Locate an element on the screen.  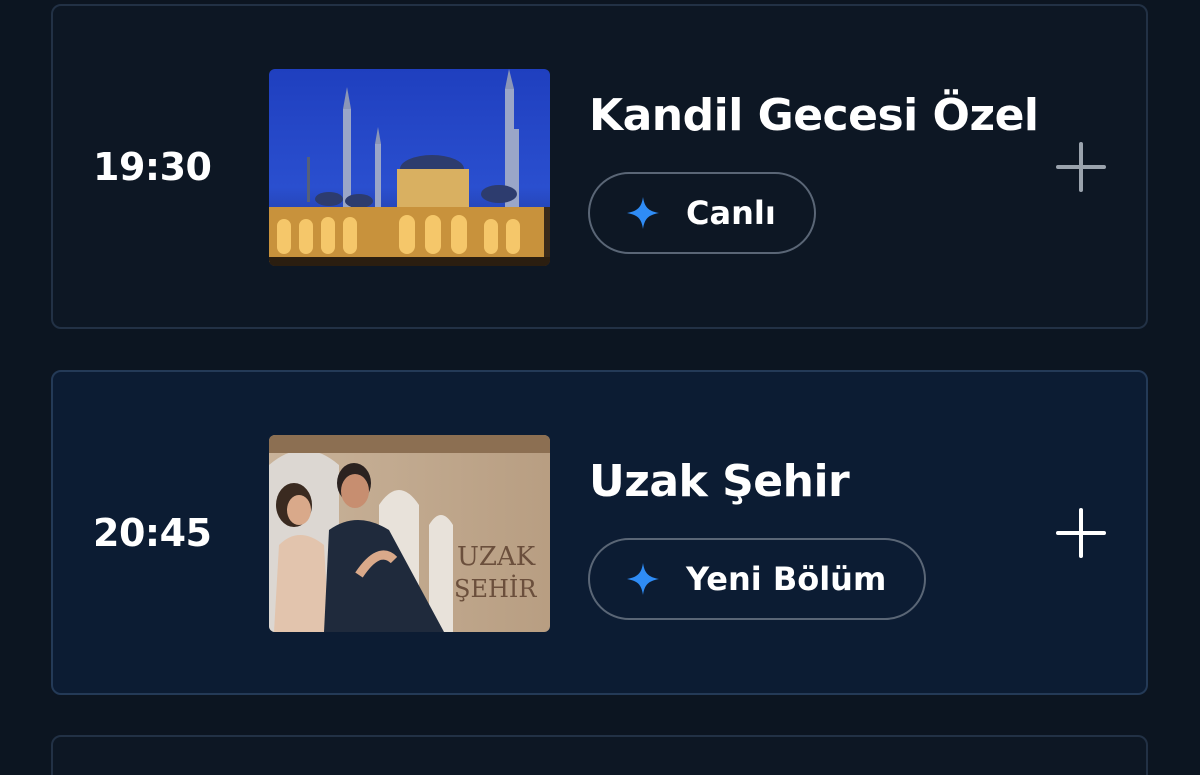
poster-title-line2: ŞEHİR is located at coordinates (495, 588).